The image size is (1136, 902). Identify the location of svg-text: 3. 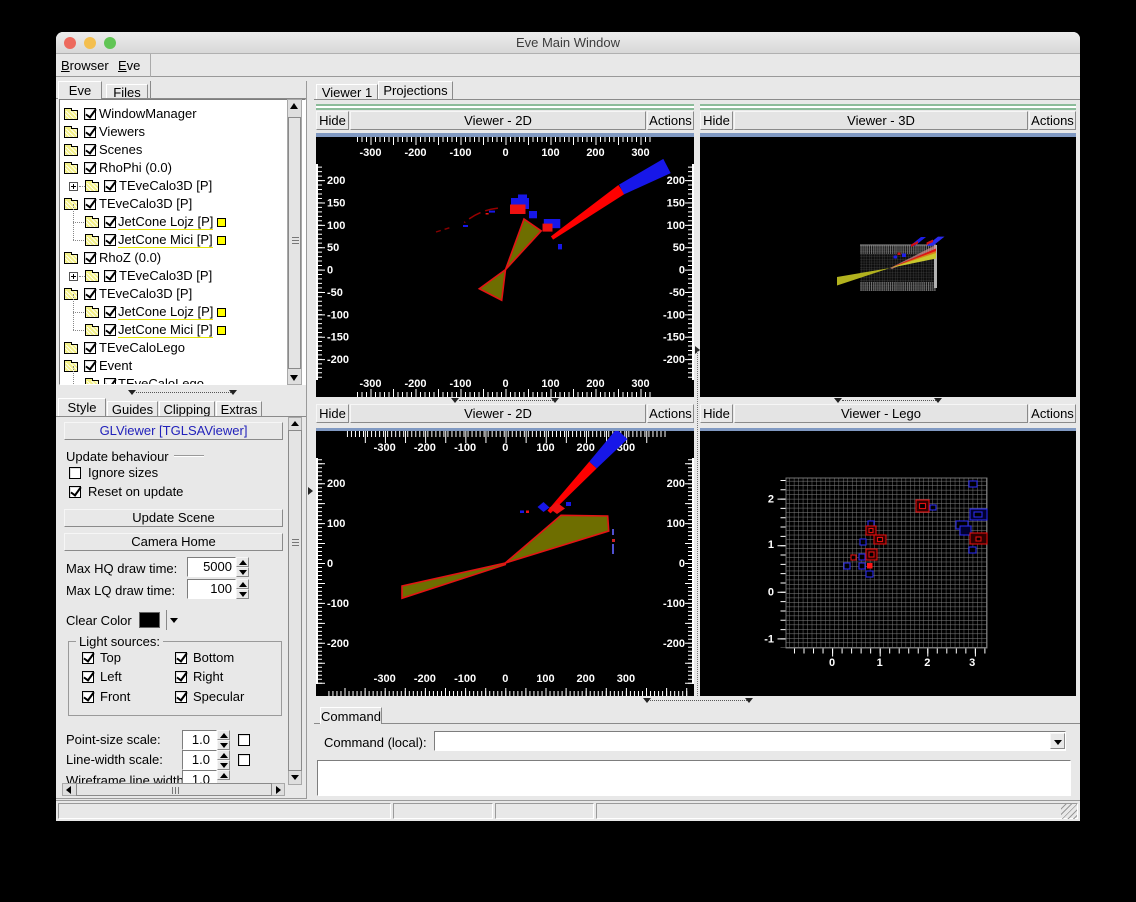
(972, 663).